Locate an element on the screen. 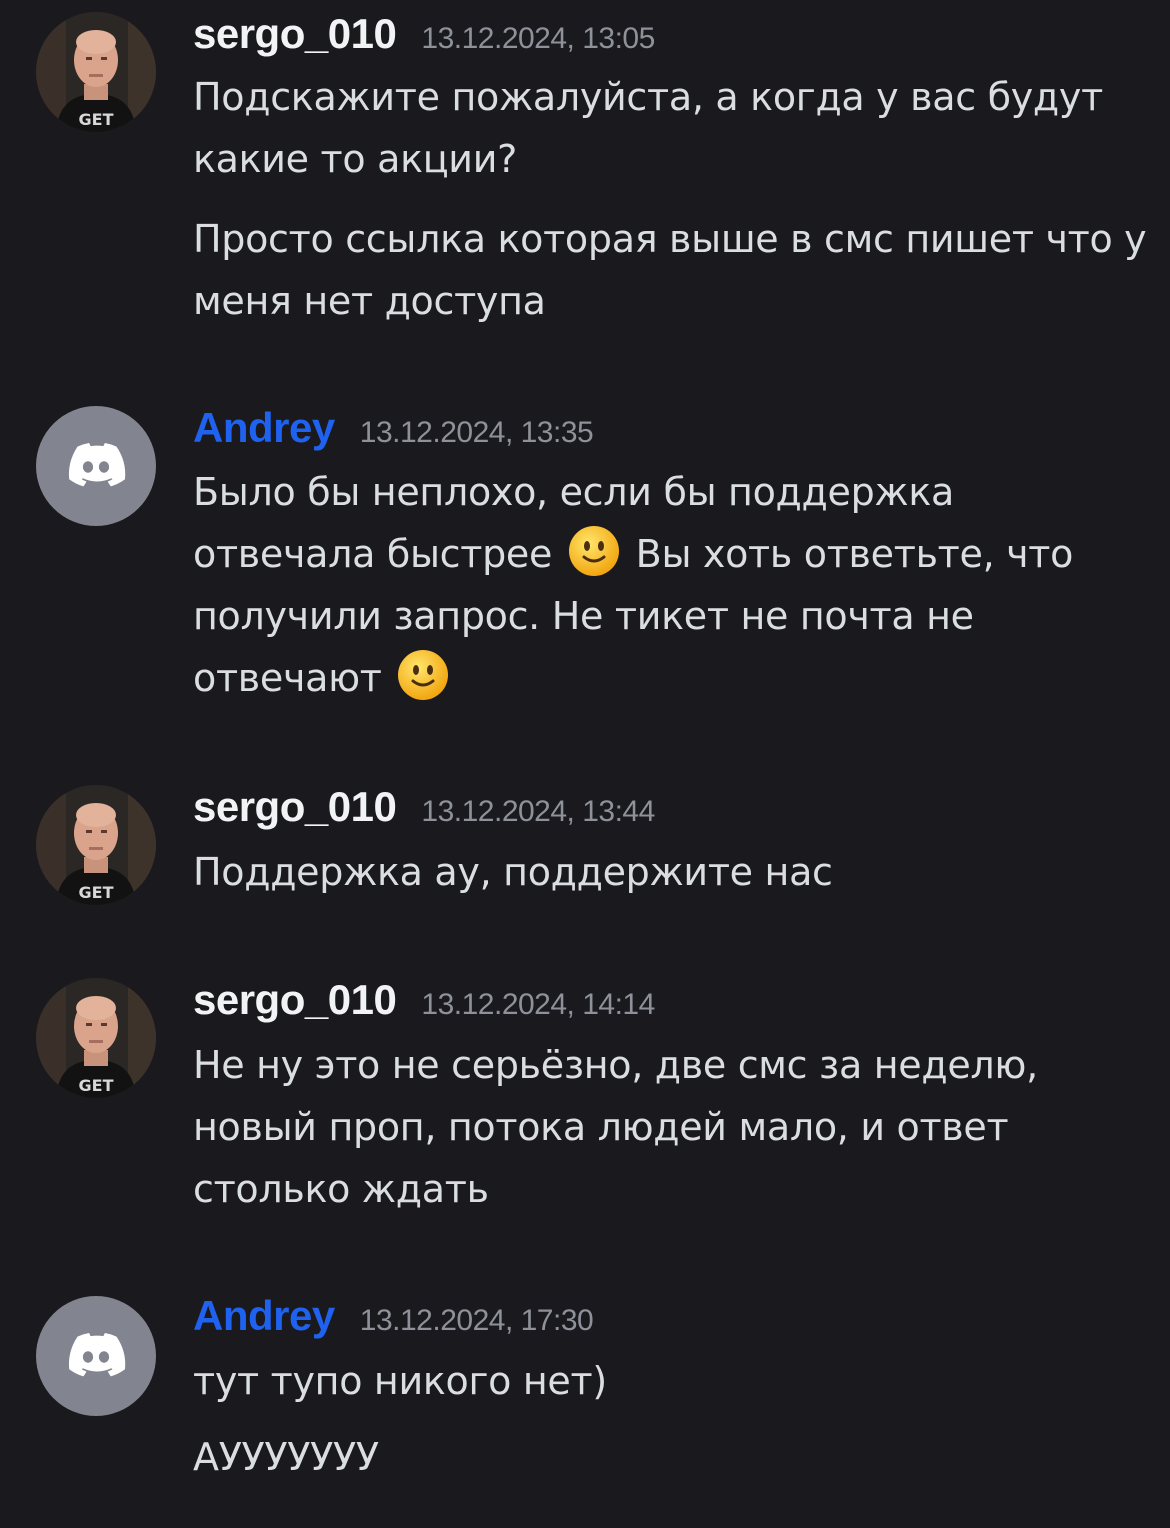 The image size is (1170, 1528). message-timestamp: 13.12.2024, 17:30 is located at coordinates (476, 1320).